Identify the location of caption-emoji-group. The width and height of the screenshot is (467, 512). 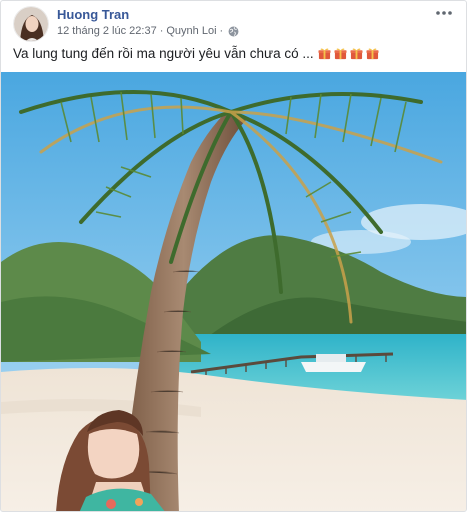
(348, 53).